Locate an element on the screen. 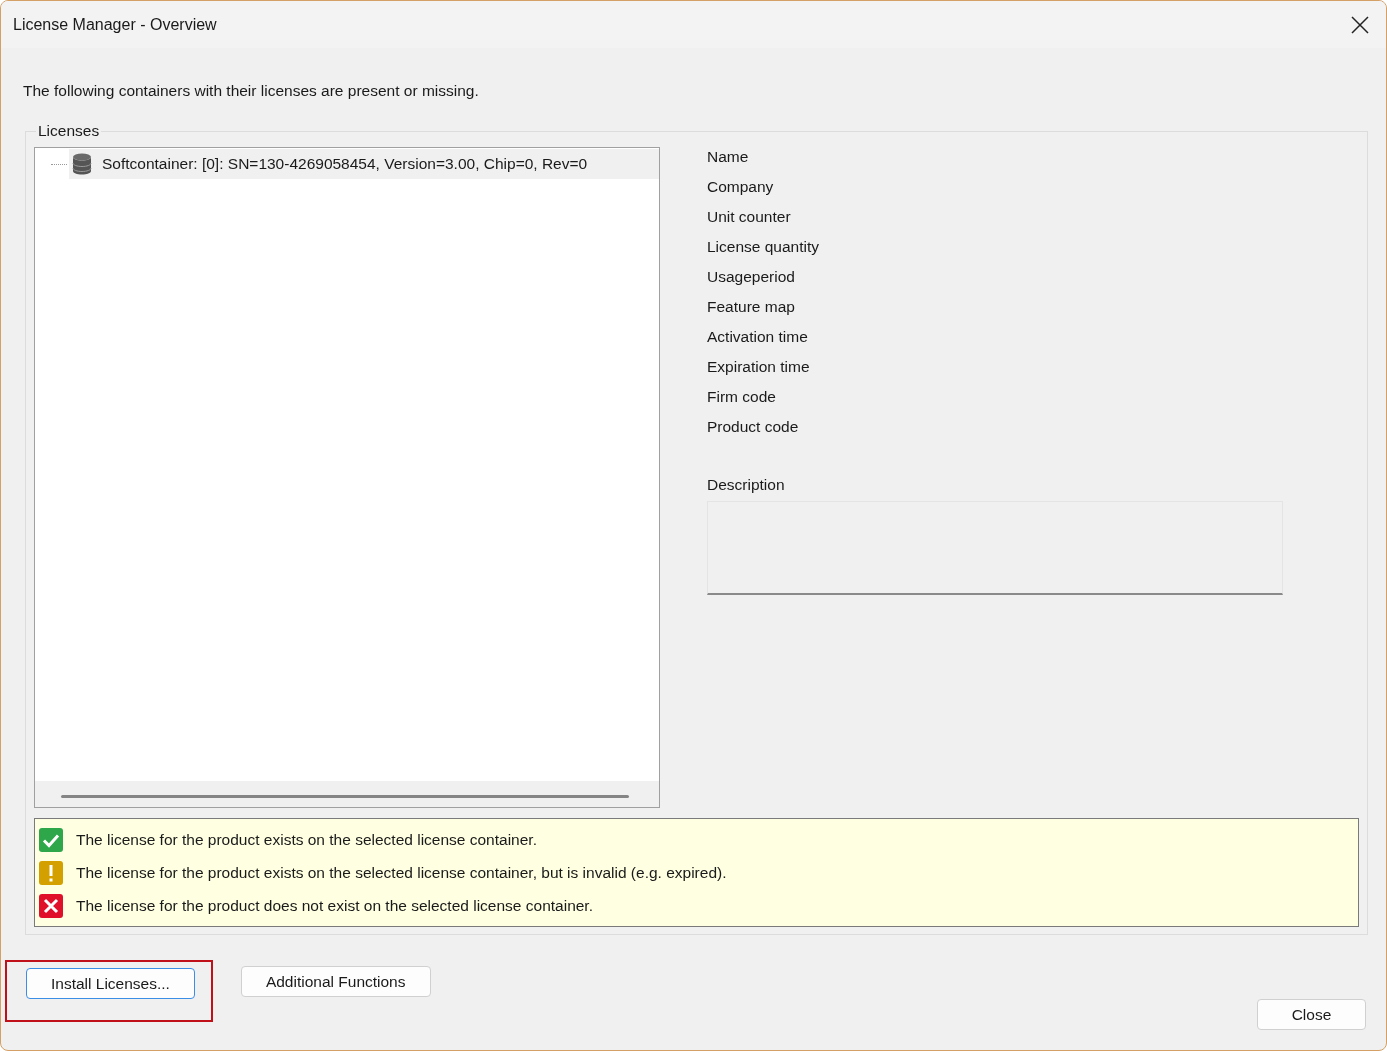  check-icon is located at coordinates (51, 839).